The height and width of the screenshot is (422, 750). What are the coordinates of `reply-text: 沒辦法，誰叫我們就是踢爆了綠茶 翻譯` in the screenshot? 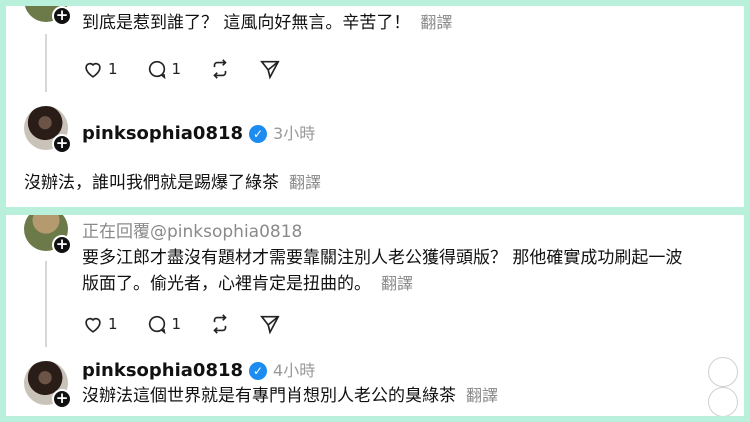 It's located at (172, 183).